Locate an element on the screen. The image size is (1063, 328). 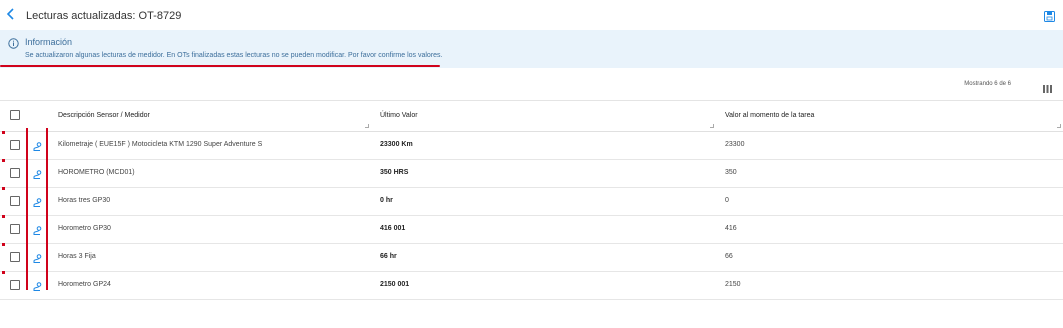
page-title: Lecturas actualizadas: OT-8729 is located at coordinates (104, 16).